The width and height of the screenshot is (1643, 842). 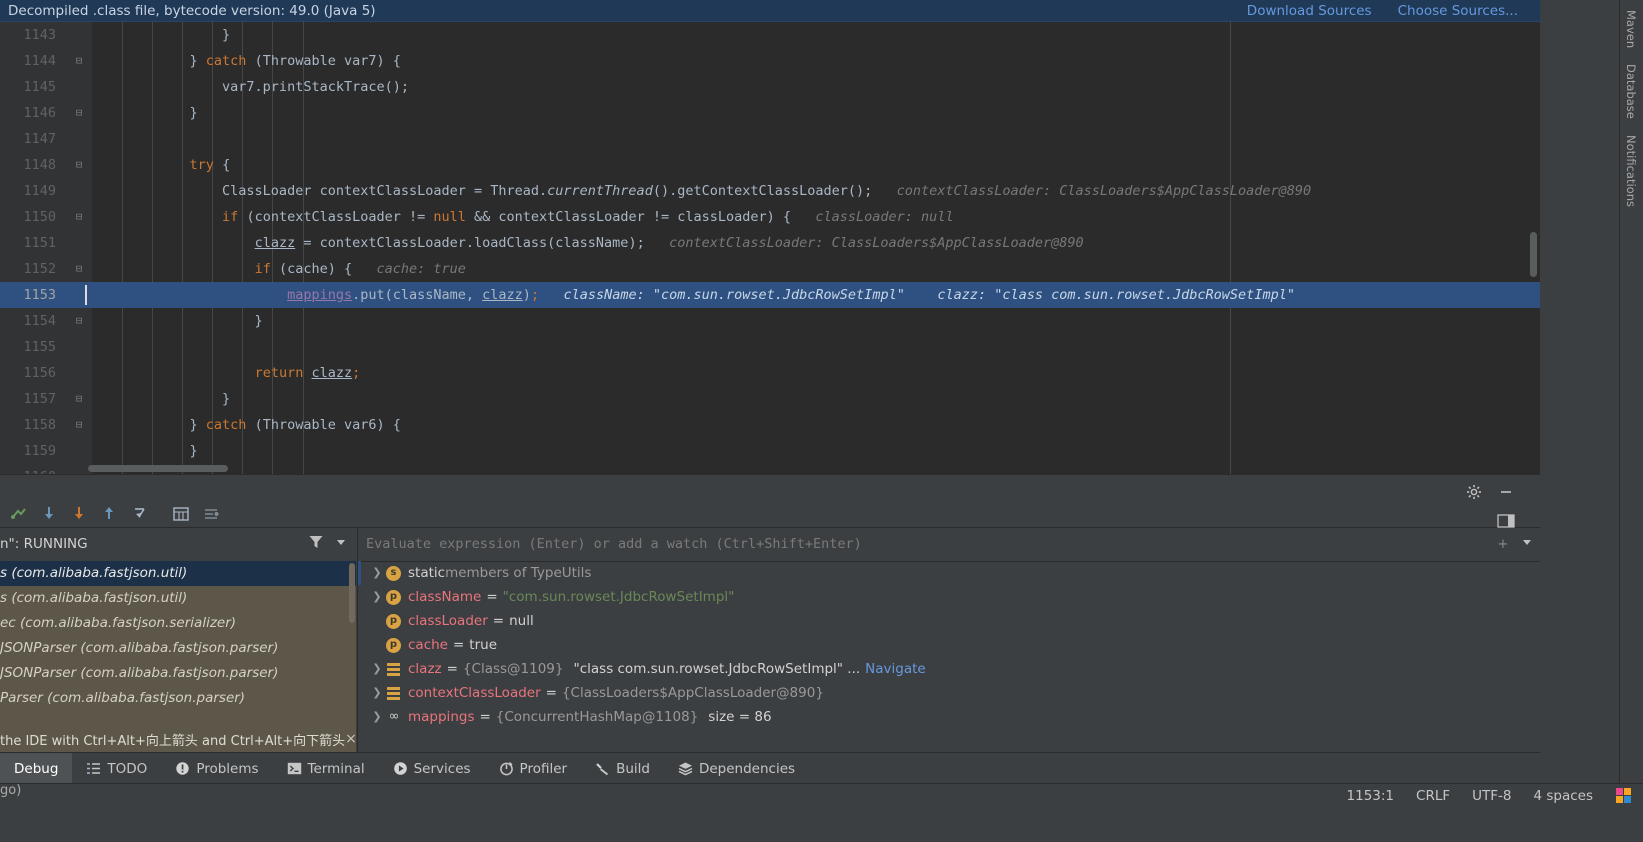 I want to click on add-watch-button: +, so click(x=1503, y=544).